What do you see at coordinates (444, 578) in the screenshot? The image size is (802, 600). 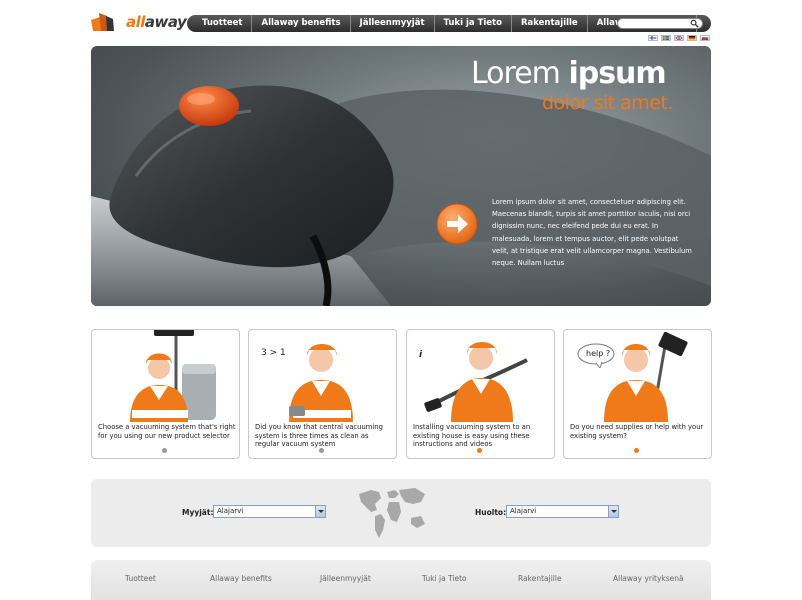 I see `footer-link-tuki: Tuki ja Tieto` at bounding box center [444, 578].